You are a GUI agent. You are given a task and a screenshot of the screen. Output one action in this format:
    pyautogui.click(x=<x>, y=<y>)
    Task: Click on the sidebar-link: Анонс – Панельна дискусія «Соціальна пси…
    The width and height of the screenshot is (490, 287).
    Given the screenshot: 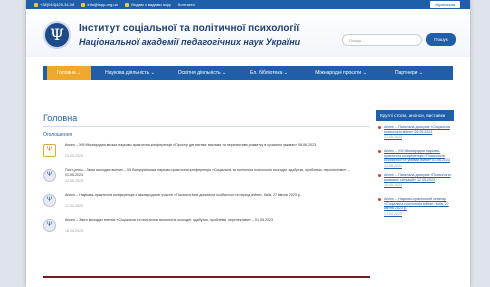 What is the action you would take?
    pyautogui.click(x=415, y=133)
    